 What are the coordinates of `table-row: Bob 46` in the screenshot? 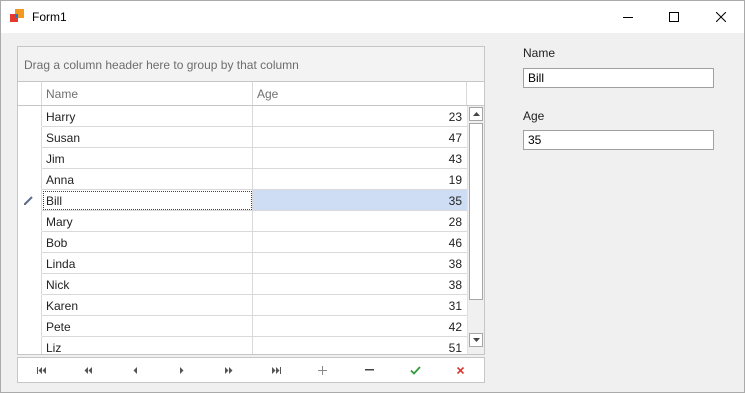 It's located at (242, 242).